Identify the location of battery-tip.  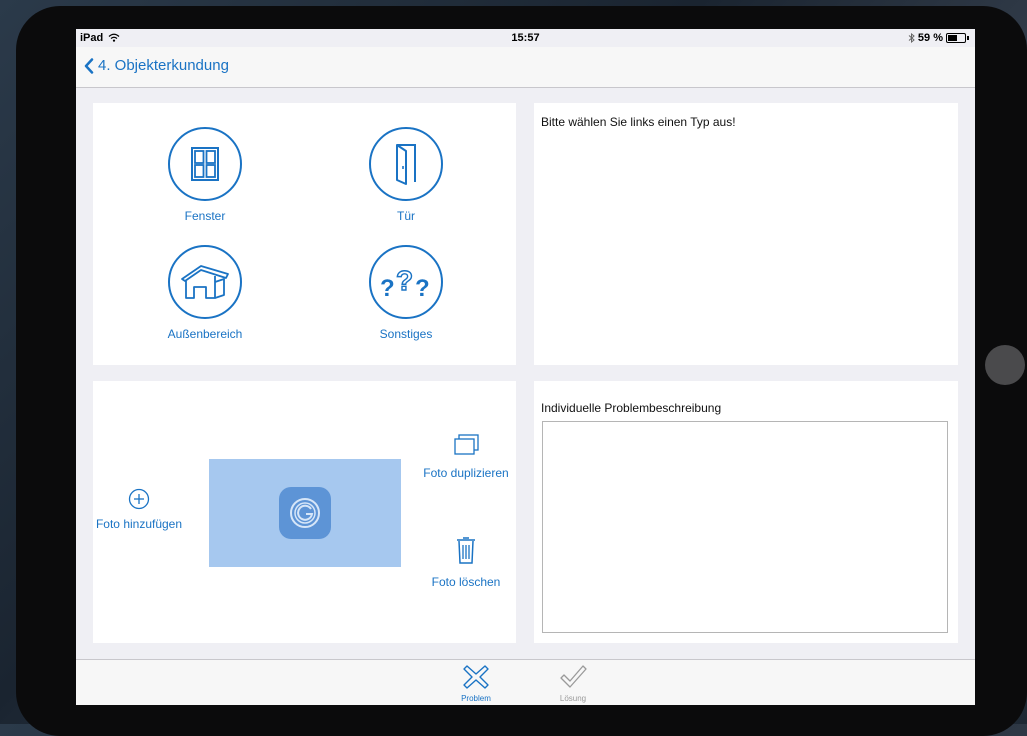
(968, 38).